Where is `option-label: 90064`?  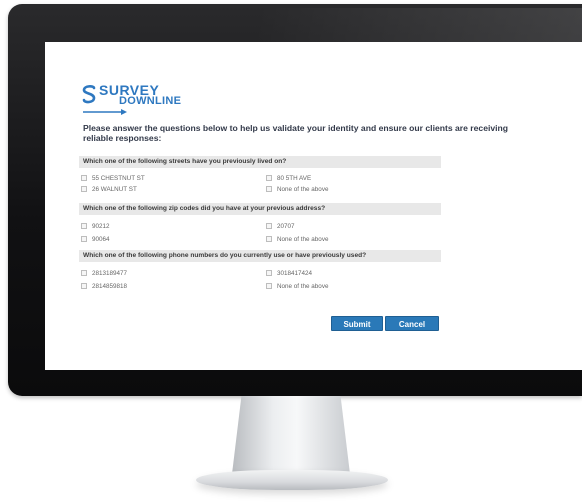 option-label: 90064 is located at coordinates (101, 239).